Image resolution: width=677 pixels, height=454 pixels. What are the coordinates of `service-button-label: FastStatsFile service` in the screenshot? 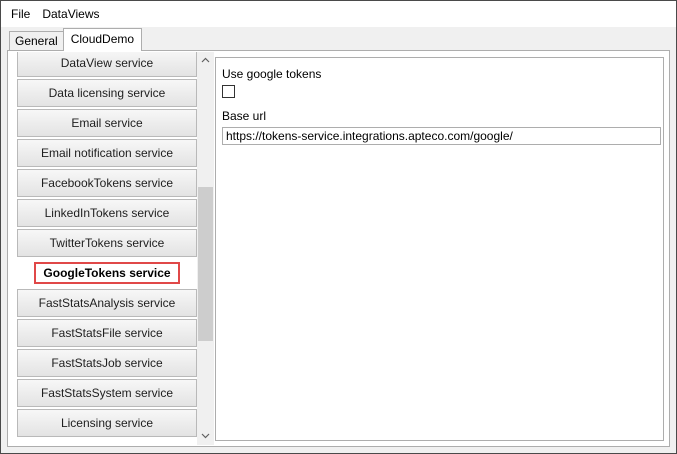 It's located at (107, 333).